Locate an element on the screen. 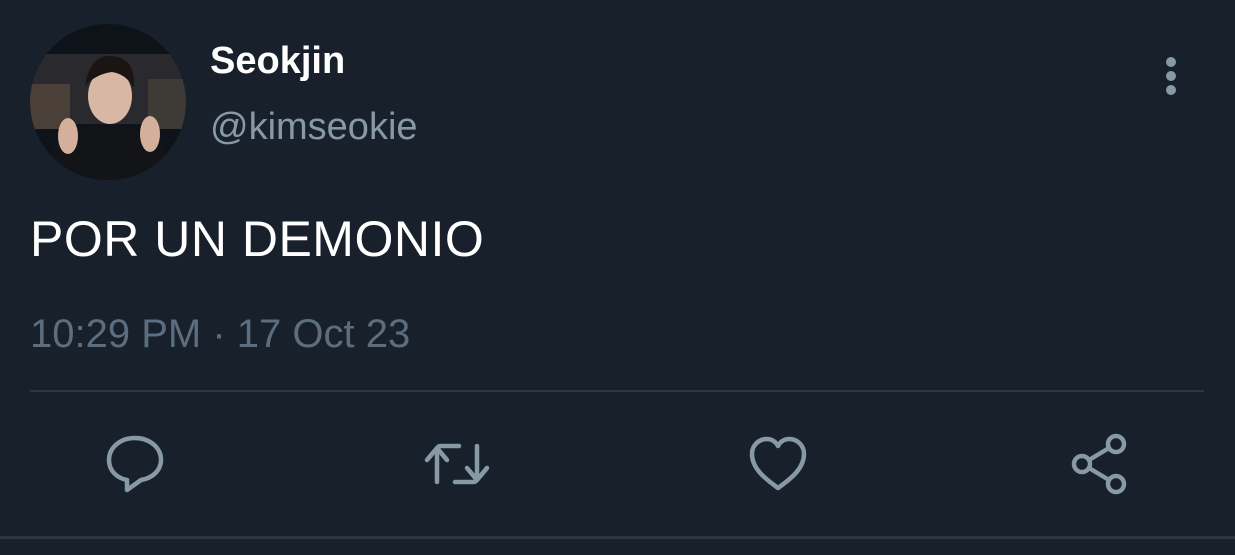 This screenshot has width=1235, height=555. username-handle: @kimseokie is located at coordinates (314, 127).